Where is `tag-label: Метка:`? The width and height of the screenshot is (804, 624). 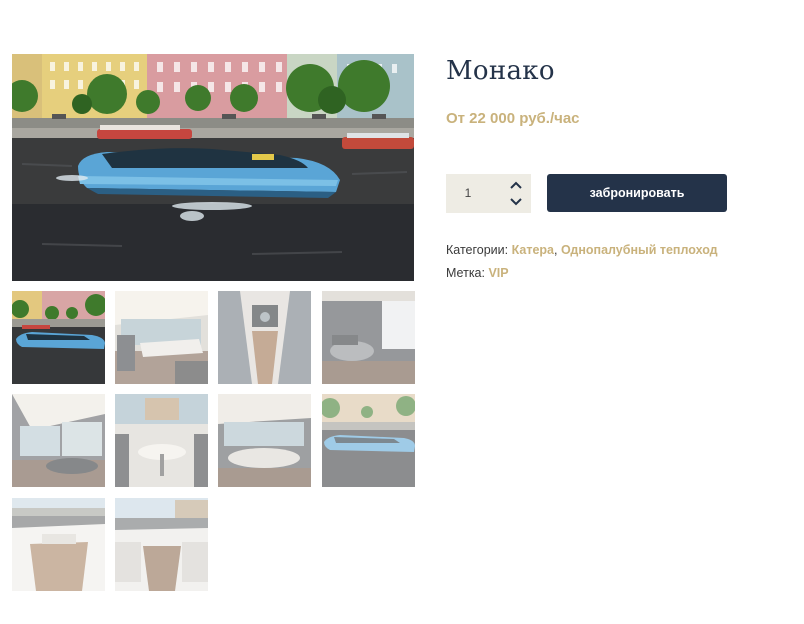
tag-label: Метка: is located at coordinates (465, 273).